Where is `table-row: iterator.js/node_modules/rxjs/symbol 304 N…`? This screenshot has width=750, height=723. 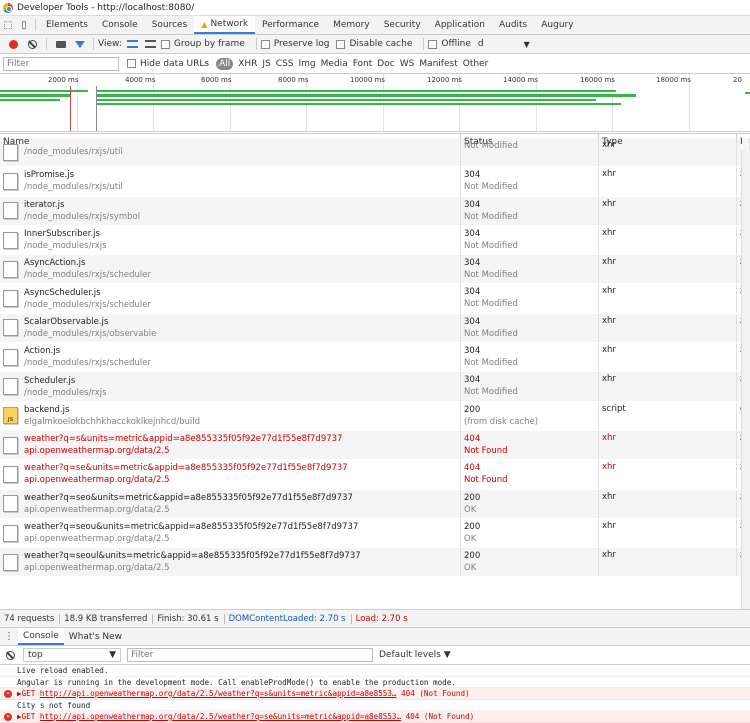
table-row: iterator.js/node_modules/rxjs/symbol 304 N… is located at coordinates (375, 211).